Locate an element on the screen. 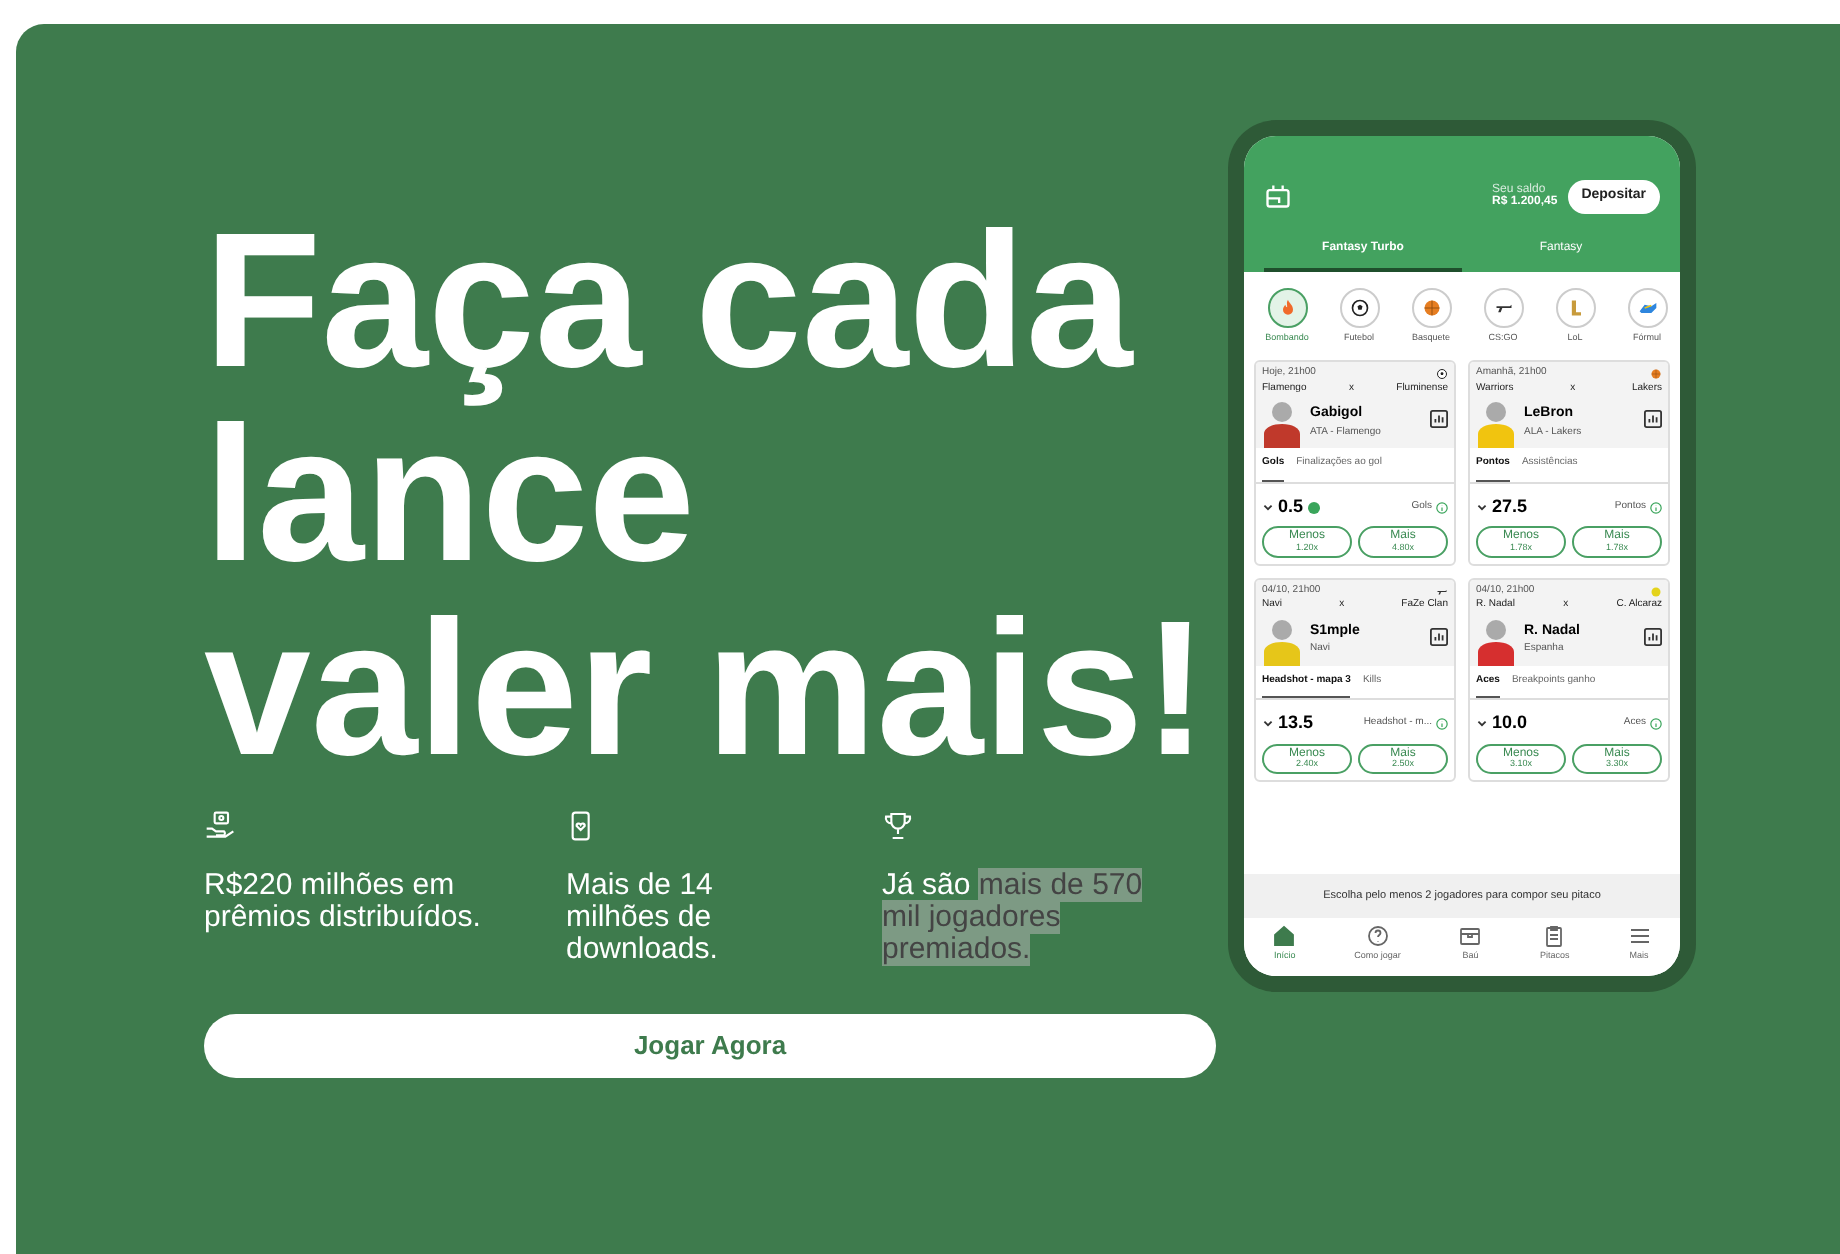 This screenshot has width=1840, height=1254. help-icon is located at coordinates (1377, 936).